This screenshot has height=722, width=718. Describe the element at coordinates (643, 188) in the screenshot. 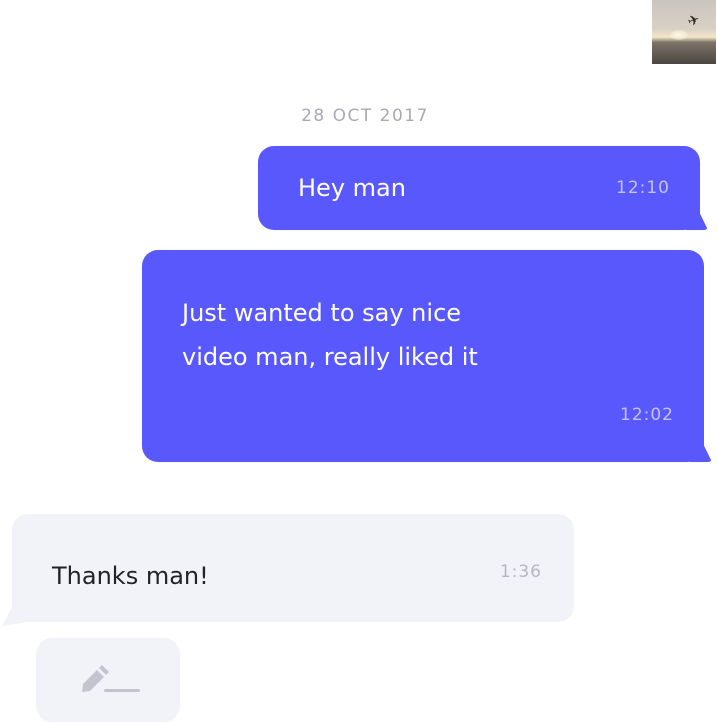

I see `message-time: 12:10` at that location.